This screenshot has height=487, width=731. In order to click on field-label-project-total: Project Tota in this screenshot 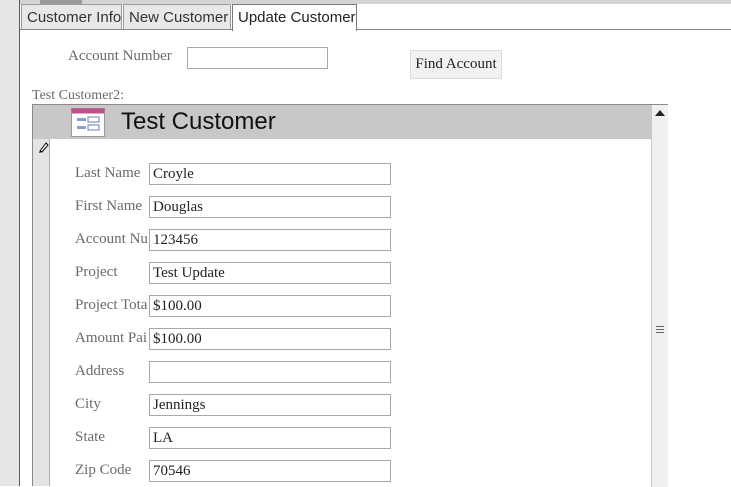, I will do `click(111, 305)`.